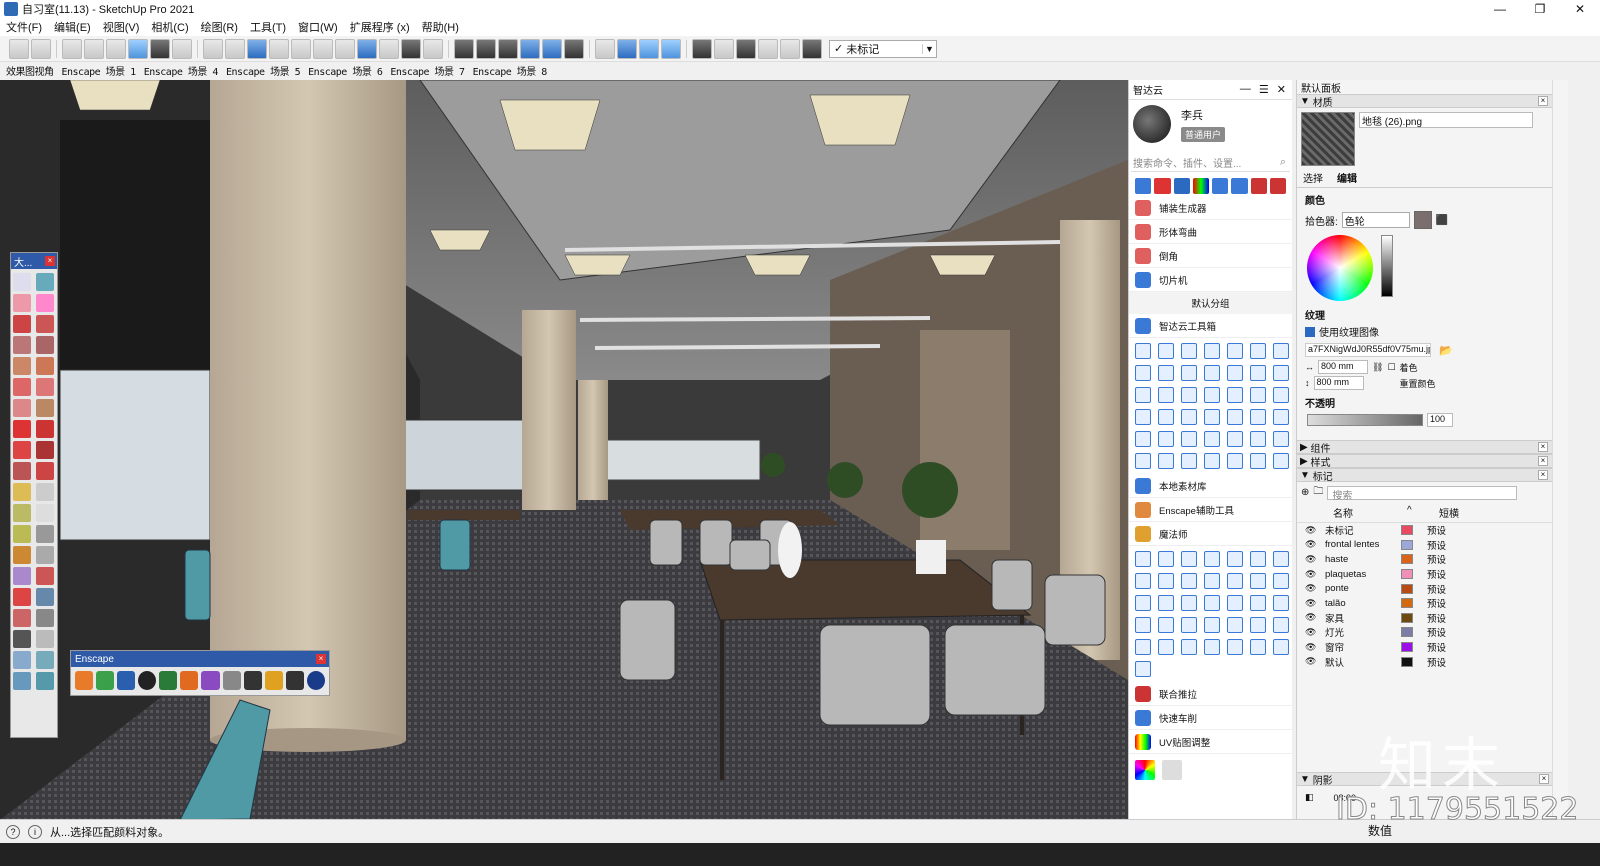  I want to click on scene-tab: Enscape 场景 6, so click(345, 70).